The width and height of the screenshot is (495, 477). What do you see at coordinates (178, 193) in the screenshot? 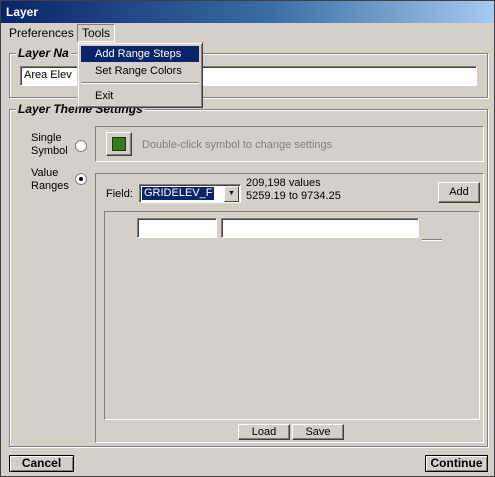
I see `field-select-value: GRIDELEV_F` at bounding box center [178, 193].